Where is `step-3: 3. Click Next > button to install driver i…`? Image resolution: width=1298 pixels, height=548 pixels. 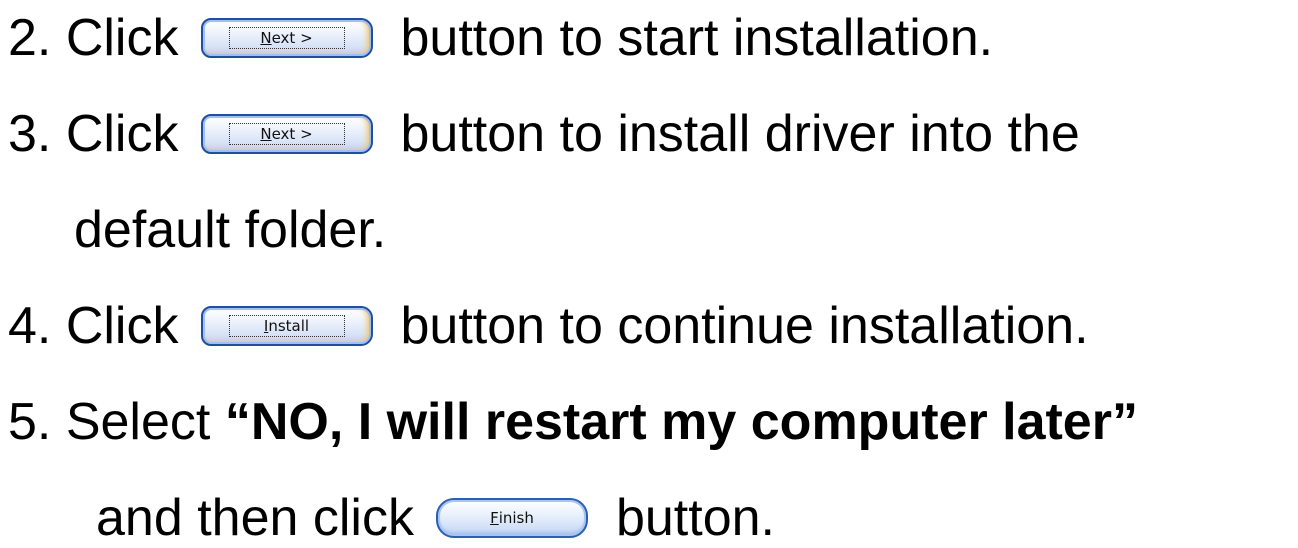 step-3: 3. Click Next > button to install driver i… is located at coordinates (544, 134).